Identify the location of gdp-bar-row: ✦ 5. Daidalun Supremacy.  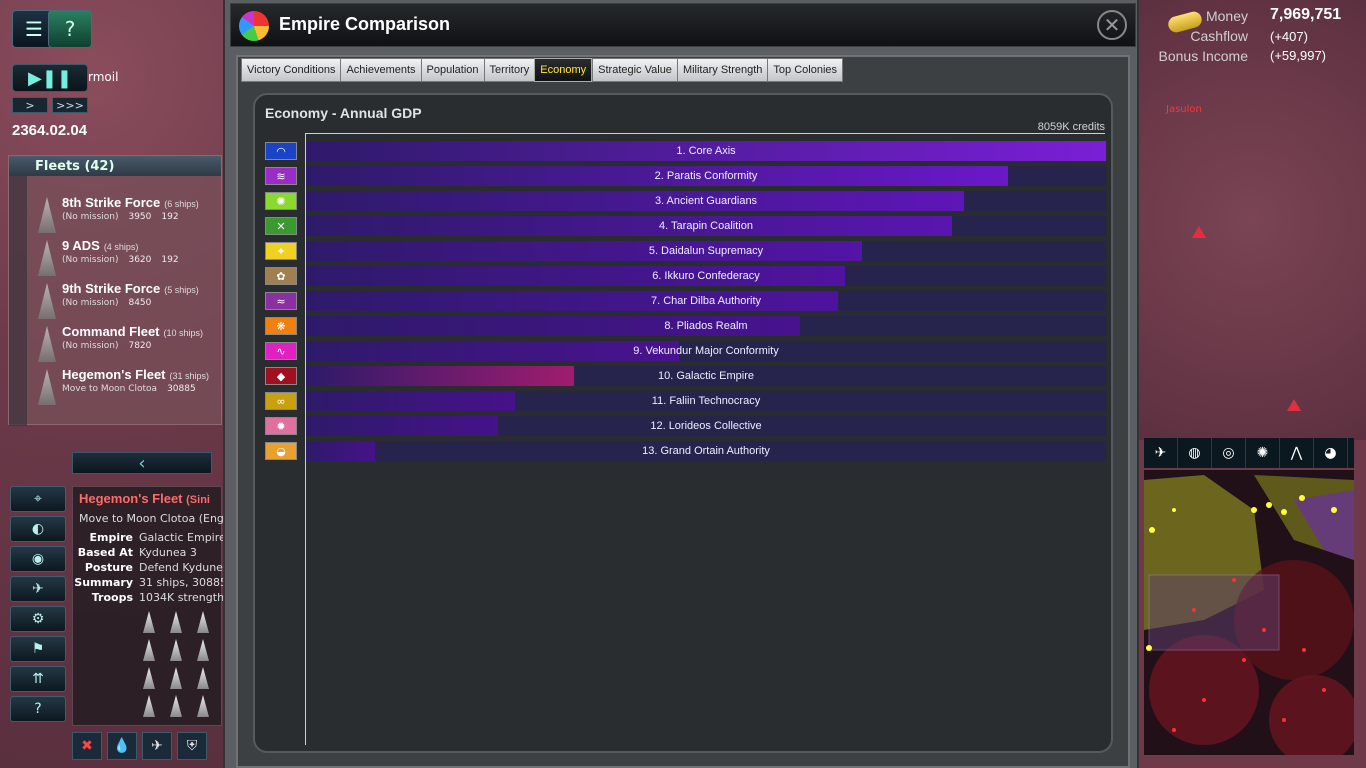
(685, 251).